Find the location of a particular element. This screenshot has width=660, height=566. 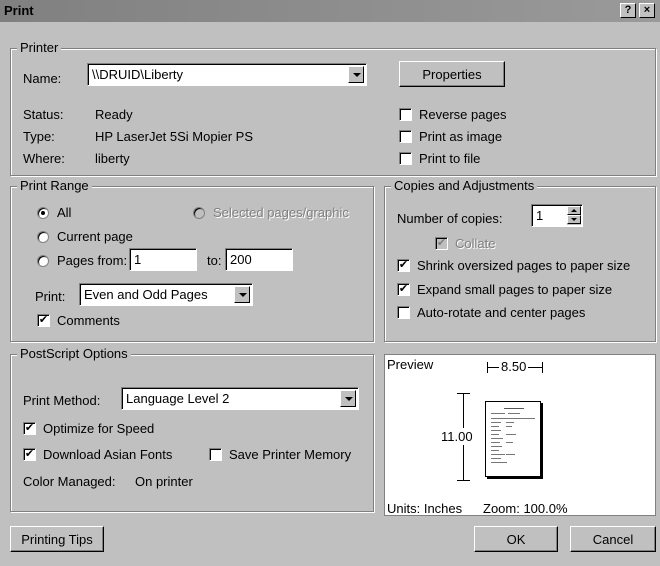

printer-name-dropdown: \\DRUID\Liberty is located at coordinates (227, 74).